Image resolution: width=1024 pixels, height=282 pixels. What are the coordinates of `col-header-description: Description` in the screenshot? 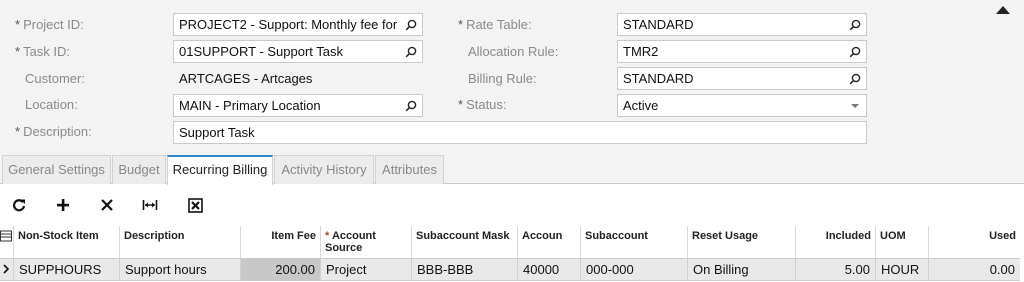 It's located at (180, 242).